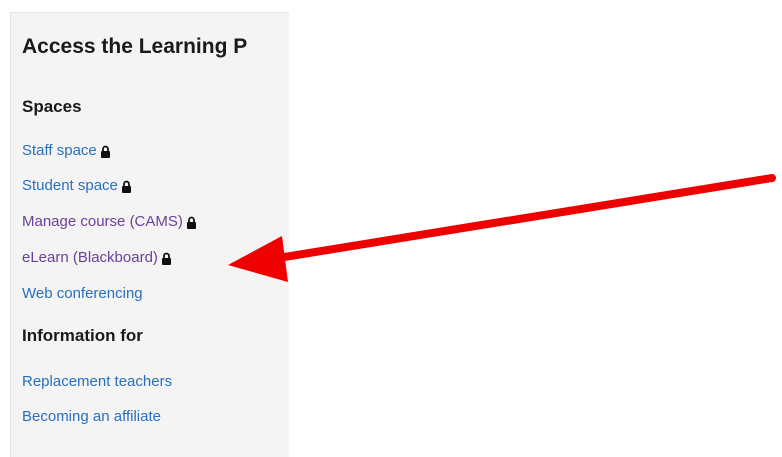  I want to click on link-row-manage-course: Manage course (CAMS), so click(109, 222).